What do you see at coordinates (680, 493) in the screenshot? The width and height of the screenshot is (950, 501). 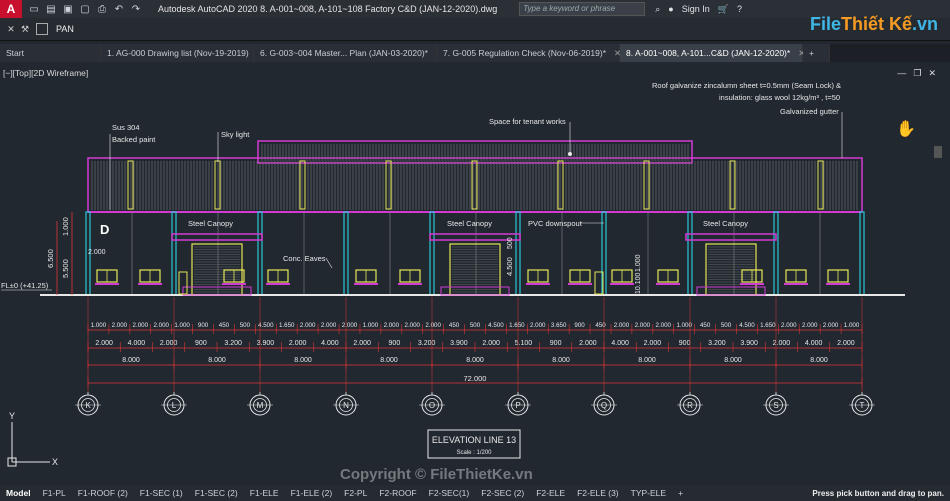 I see `add-layout-button: +` at bounding box center [680, 493].